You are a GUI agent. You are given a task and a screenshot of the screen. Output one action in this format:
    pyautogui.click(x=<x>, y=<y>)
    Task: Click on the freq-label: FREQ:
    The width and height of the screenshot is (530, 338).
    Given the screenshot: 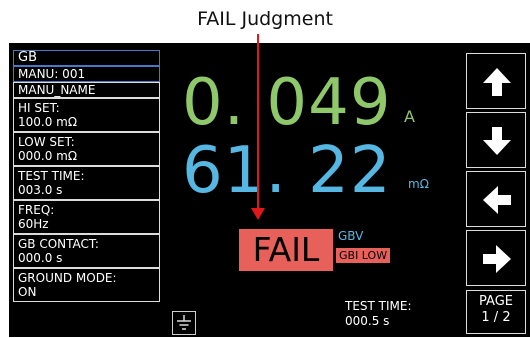 What is the action you would take?
    pyautogui.click(x=36, y=210)
    